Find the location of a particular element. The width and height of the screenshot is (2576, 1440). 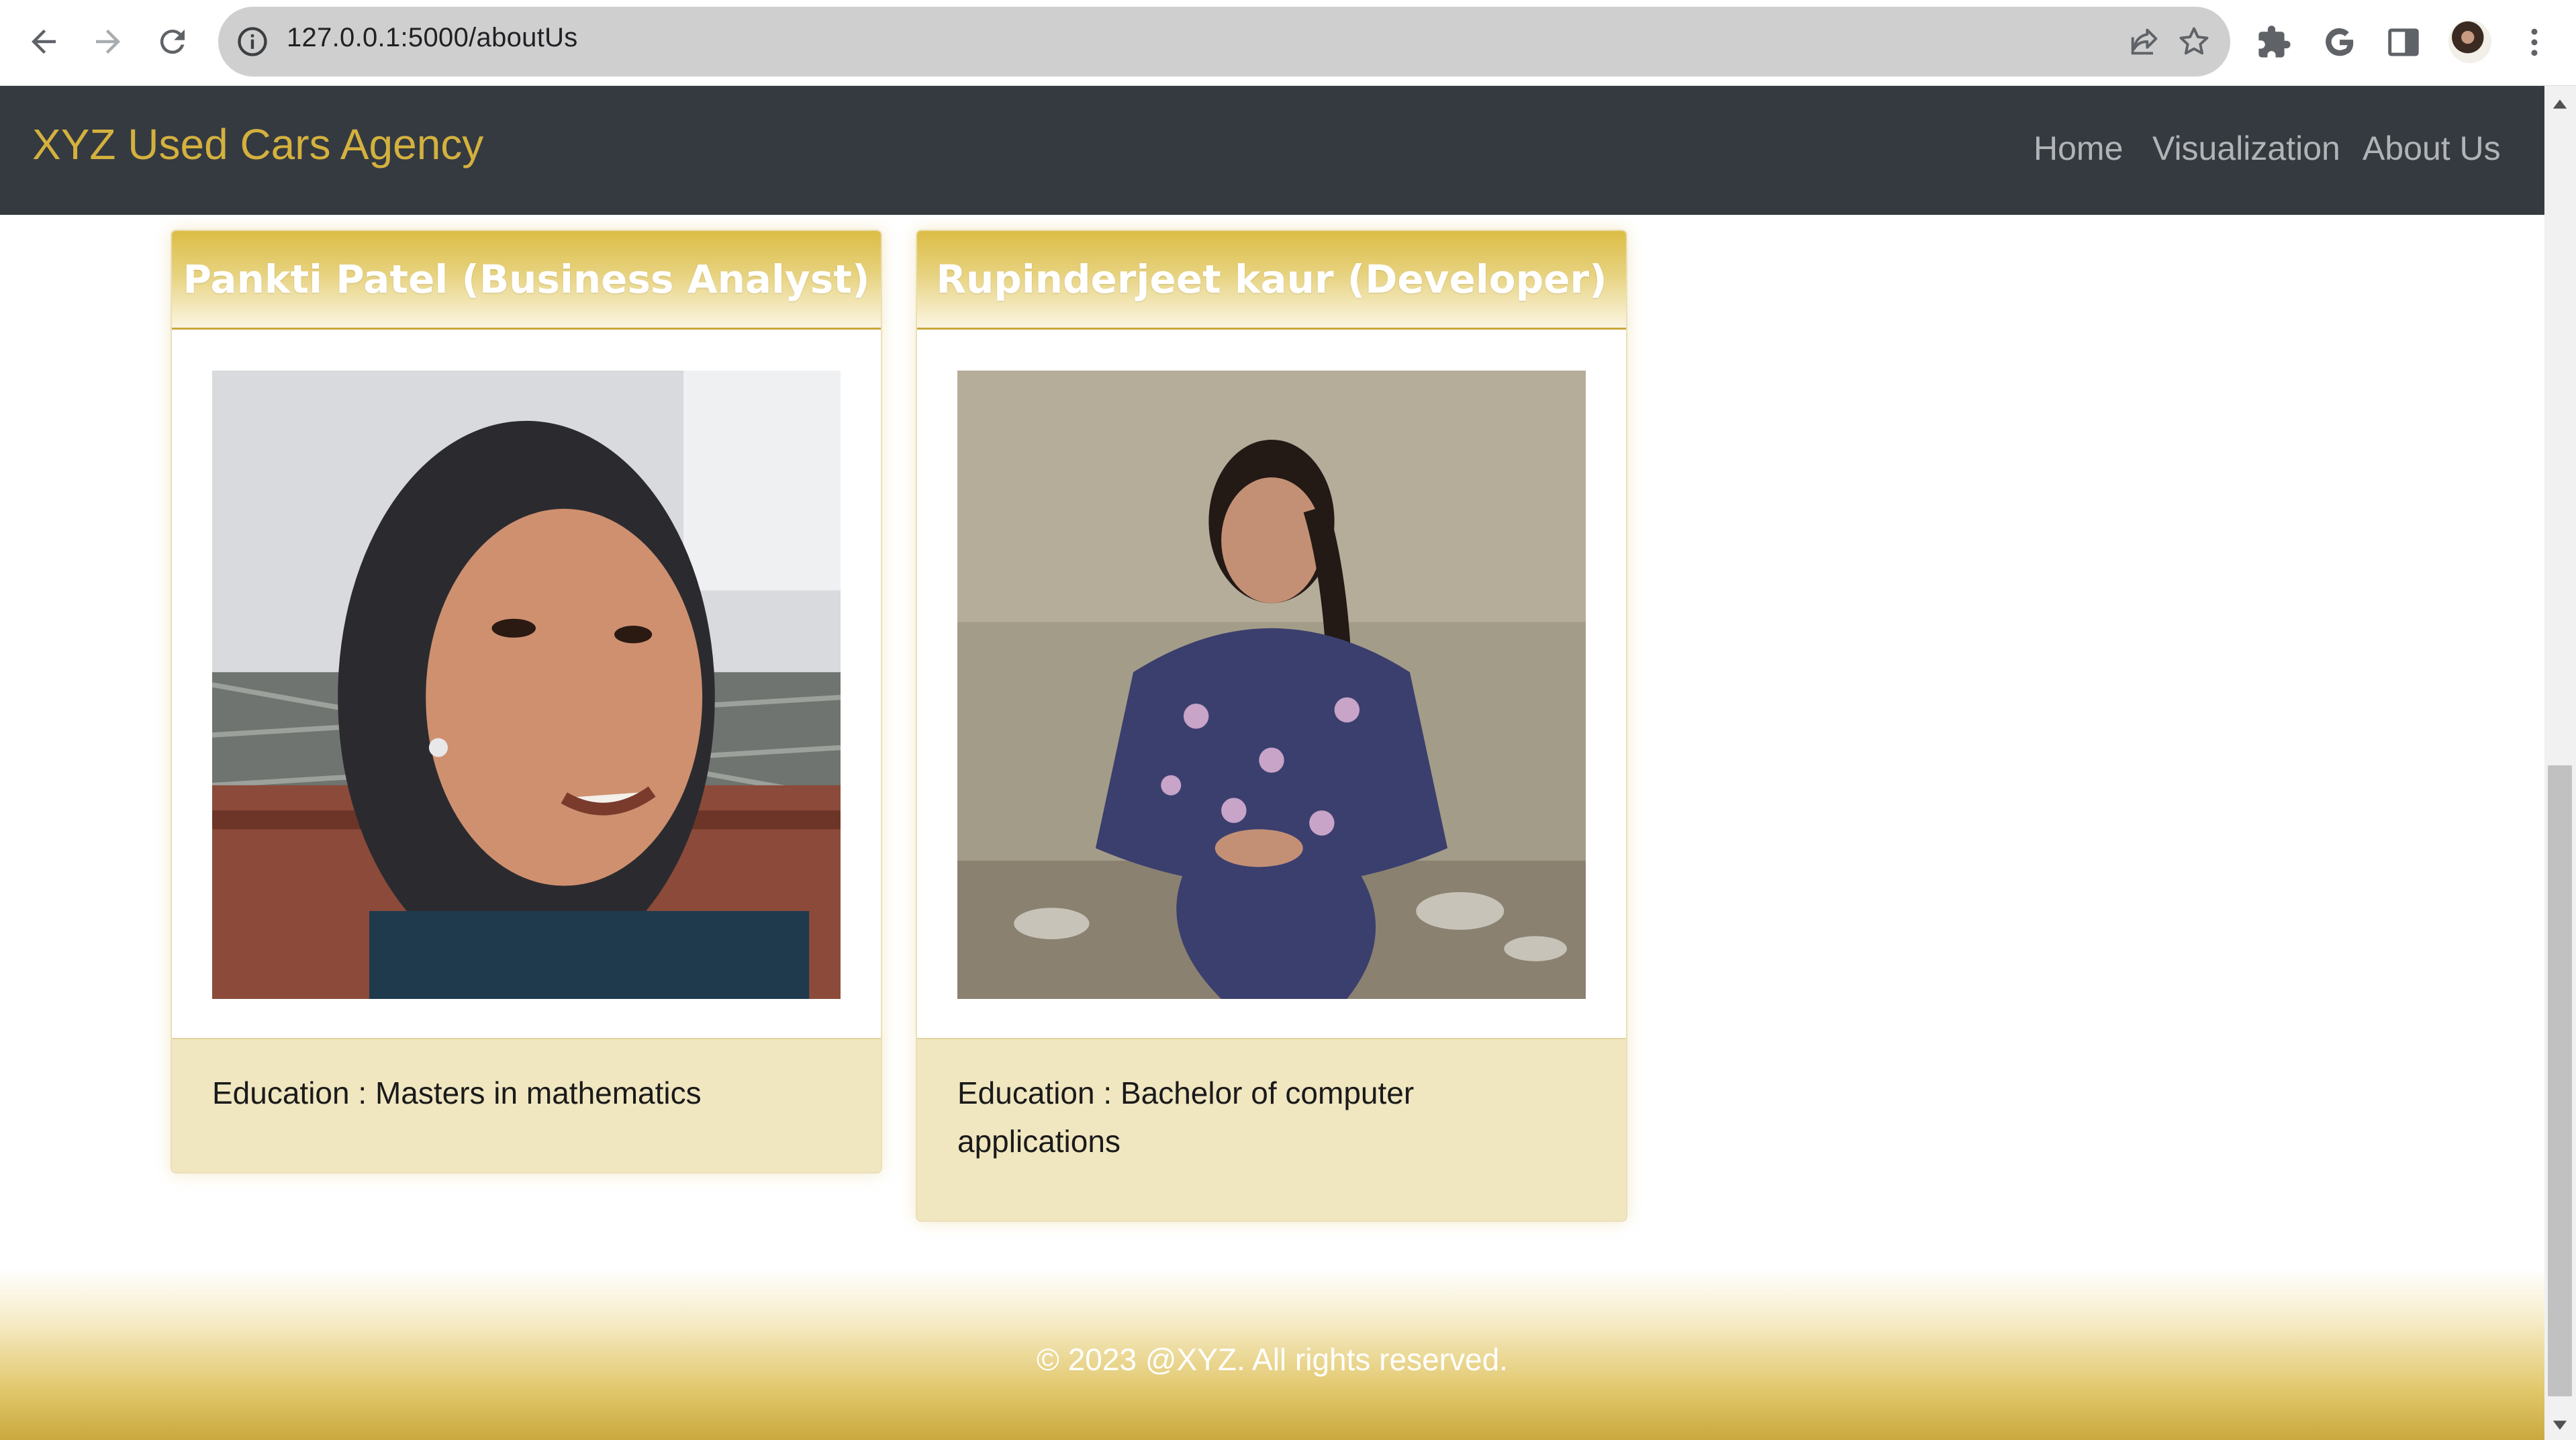

menu-icon is located at coordinates (2534, 42).